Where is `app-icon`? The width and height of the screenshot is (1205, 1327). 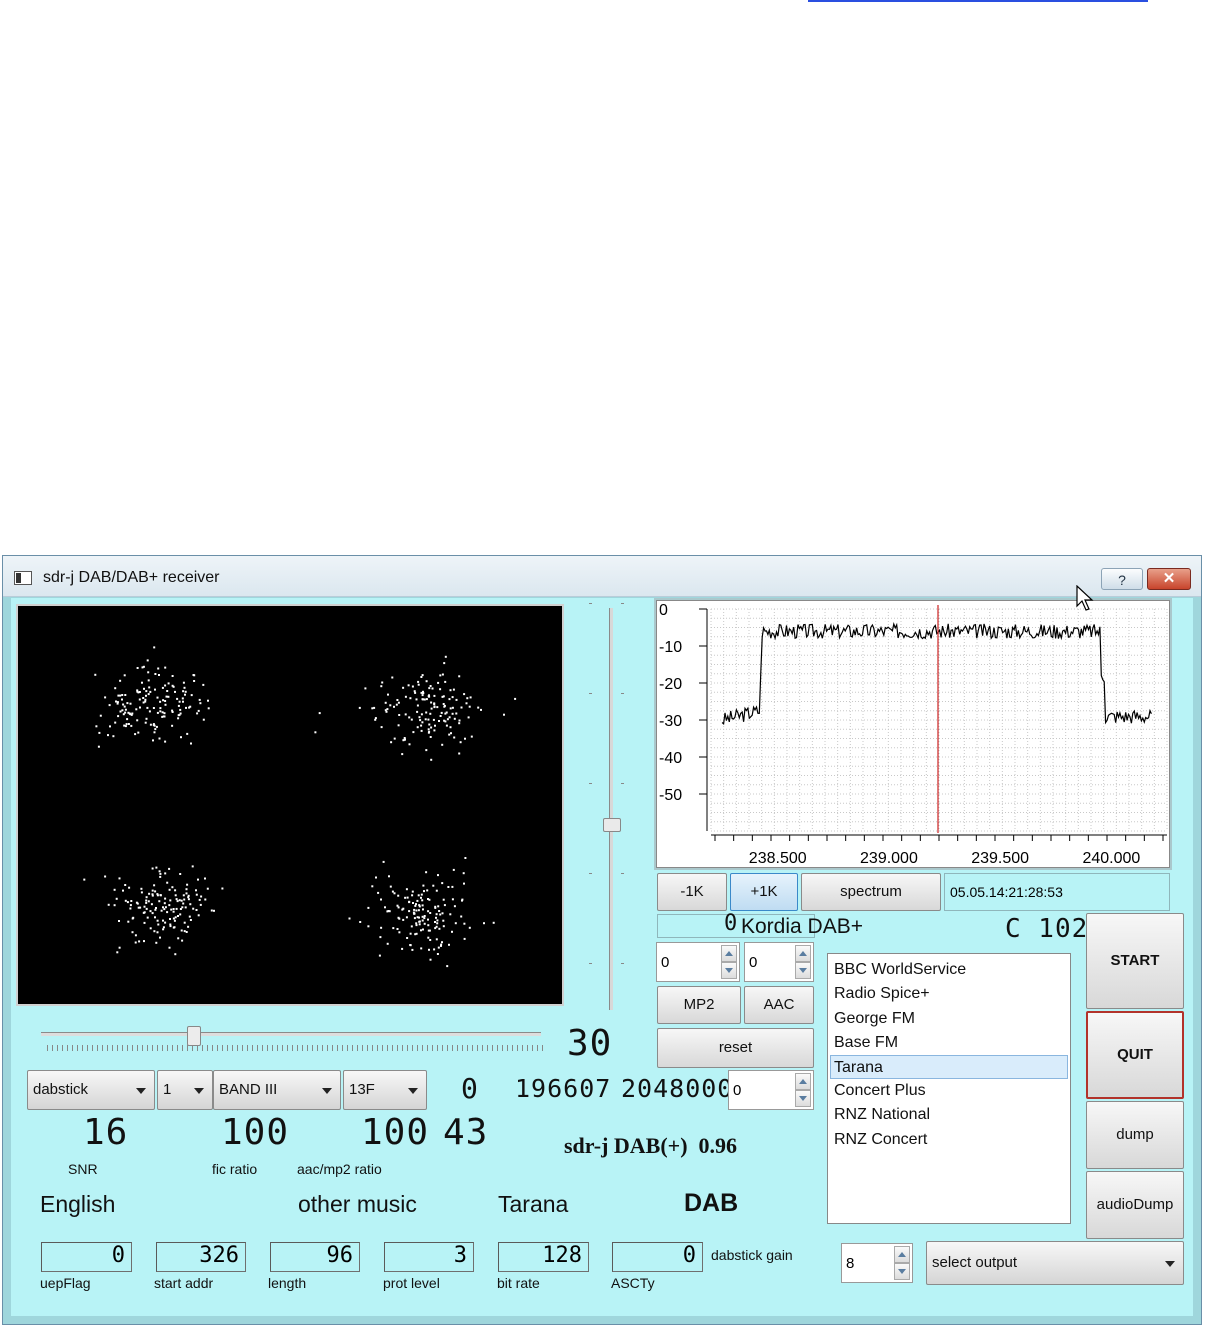 app-icon is located at coordinates (23, 578).